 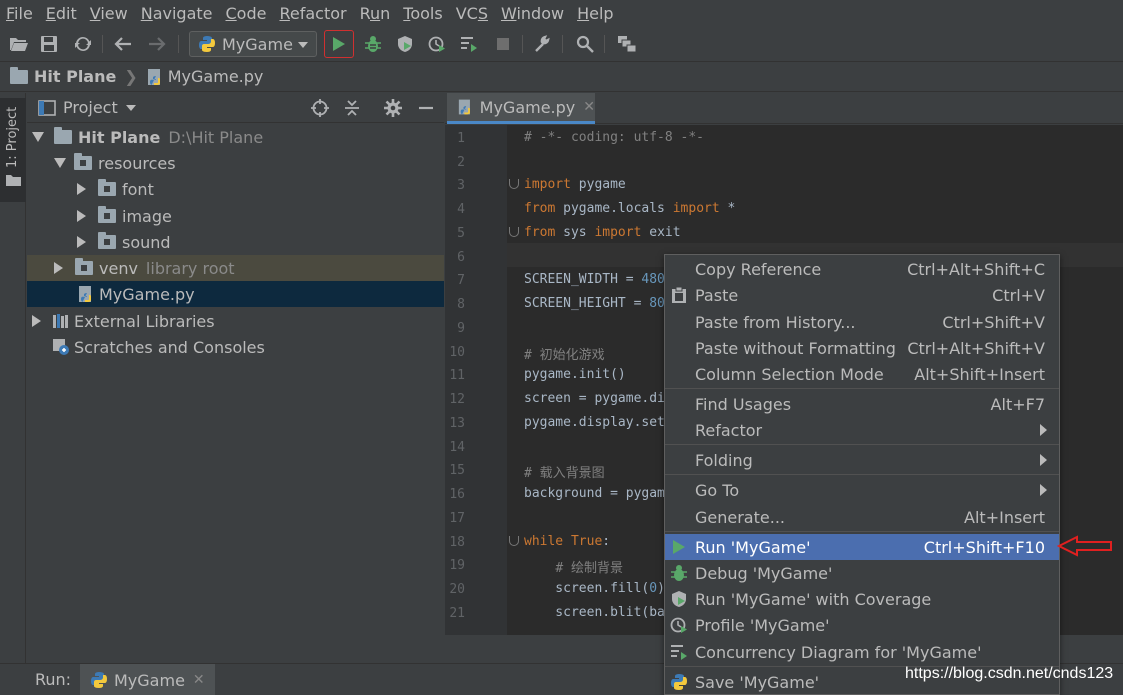 I want to click on menu-item-generate: Generate... Alt+Insert, so click(x=862, y=517).